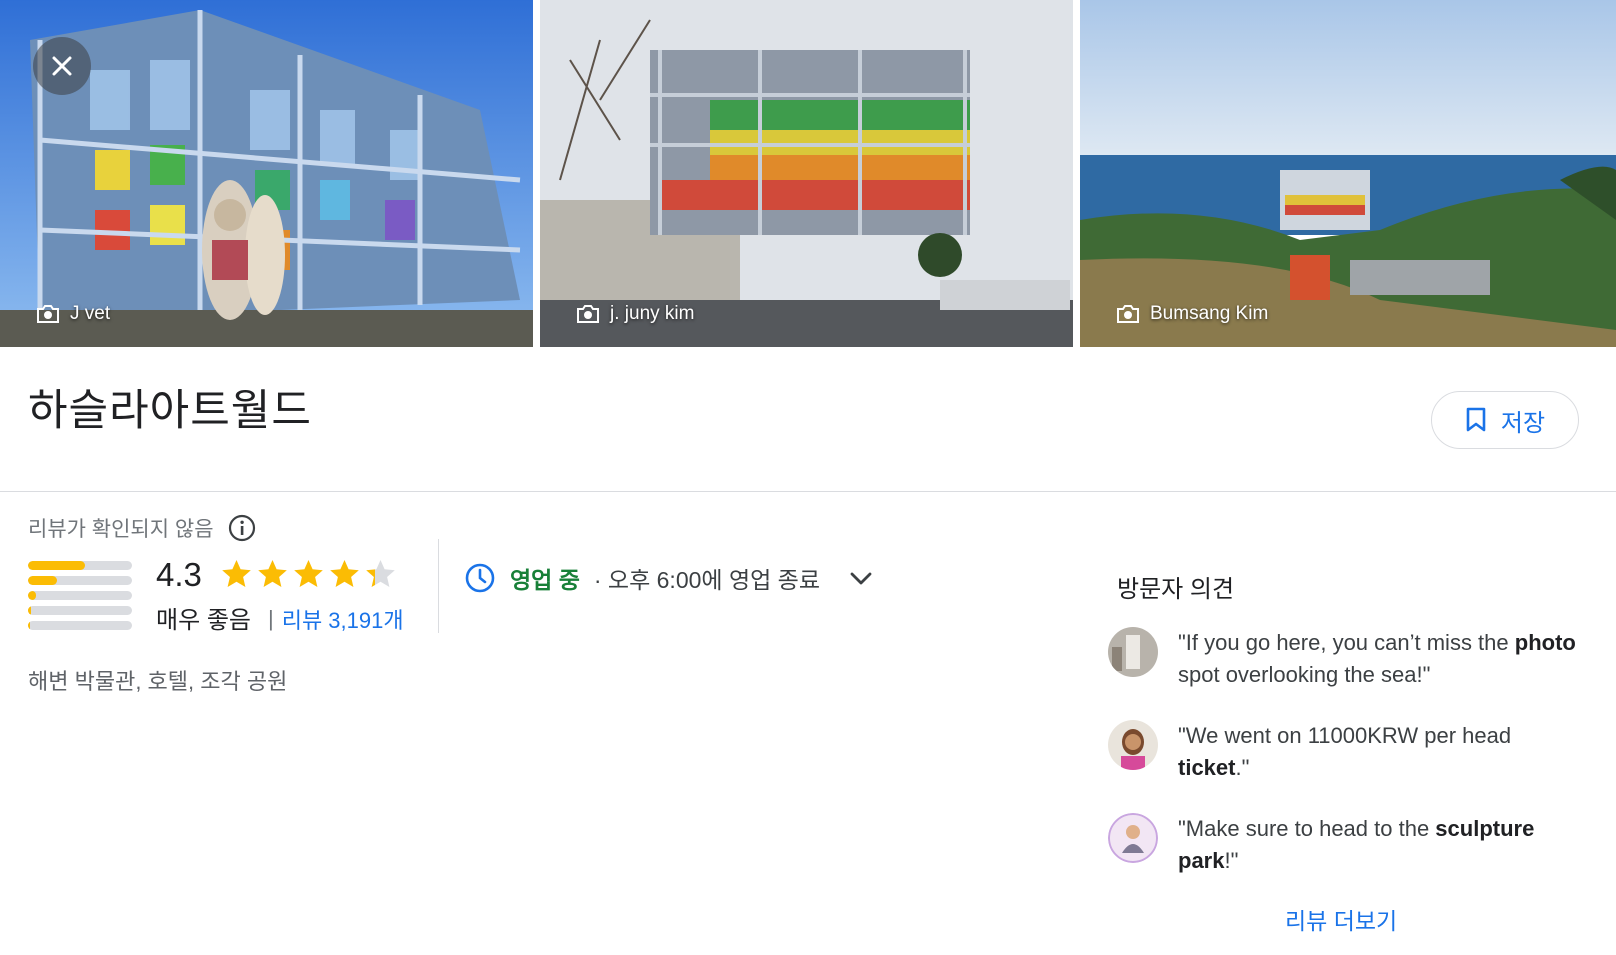 The height and width of the screenshot is (955, 1616). Describe the element at coordinates (861, 578) in the screenshot. I see `chevron-down-icon` at that location.